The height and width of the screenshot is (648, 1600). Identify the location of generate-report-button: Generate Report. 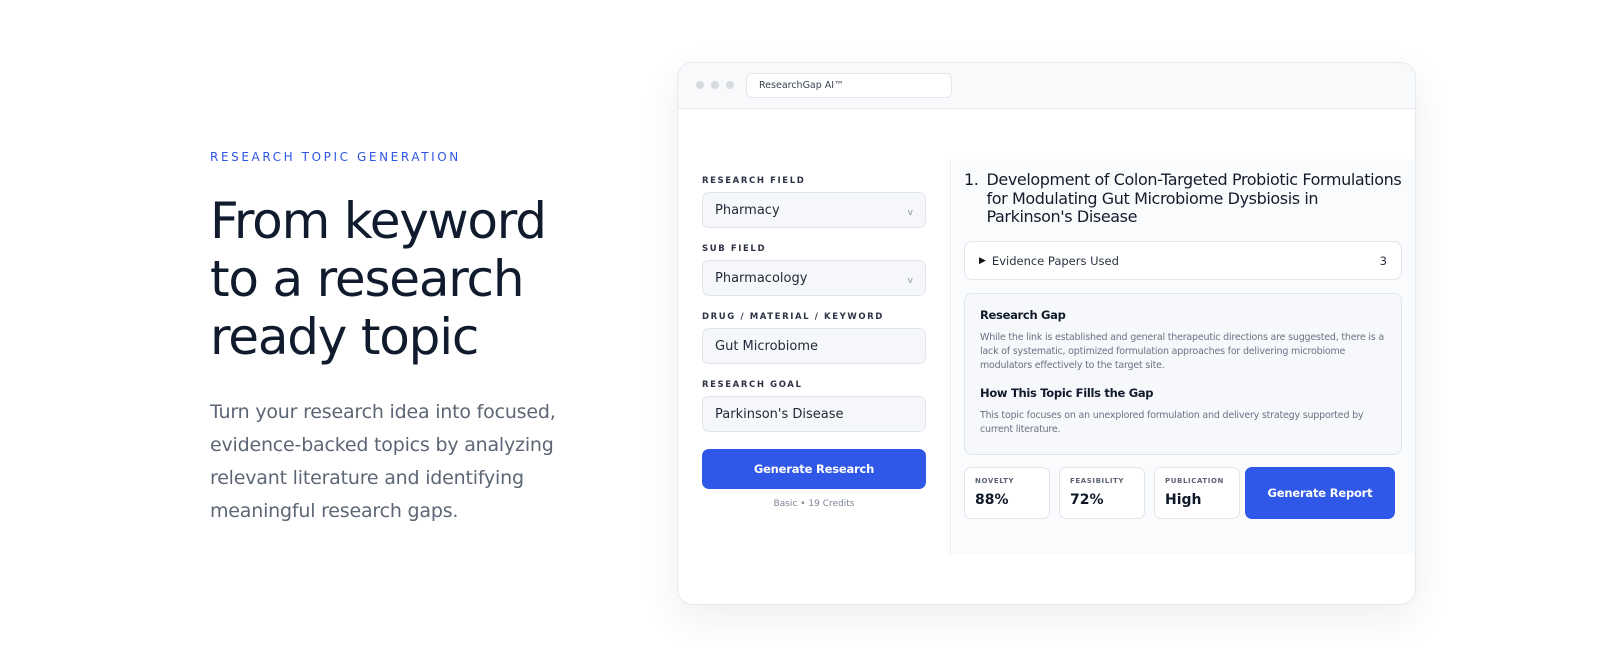
(1320, 493).